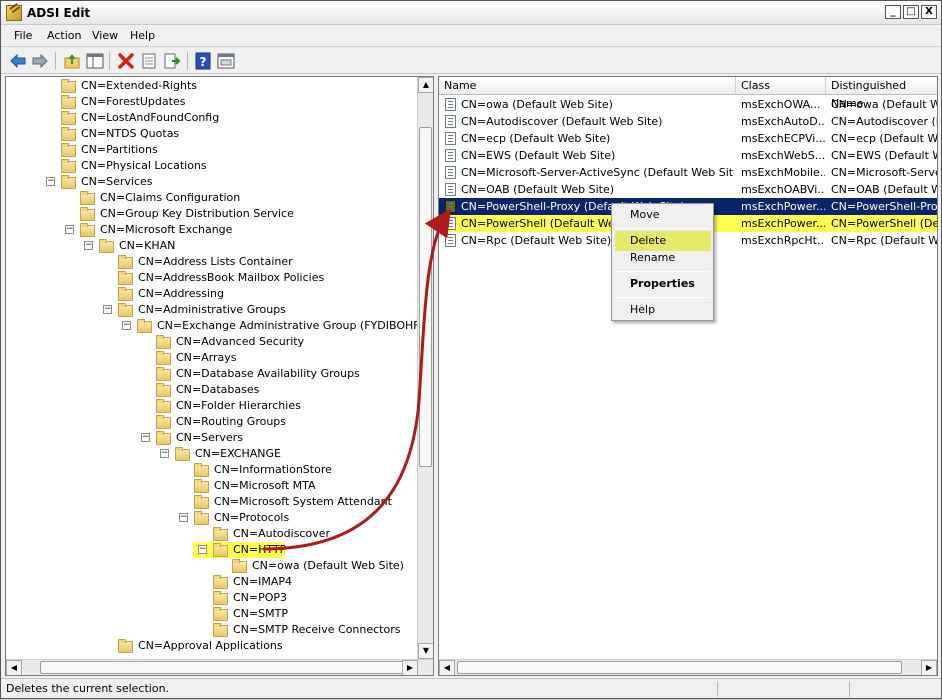 Image resolution: width=942 pixels, height=700 pixels. What do you see at coordinates (211, 86) in the screenshot?
I see `tree-node: CN=Extended-Rights` at bounding box center [211, 86].